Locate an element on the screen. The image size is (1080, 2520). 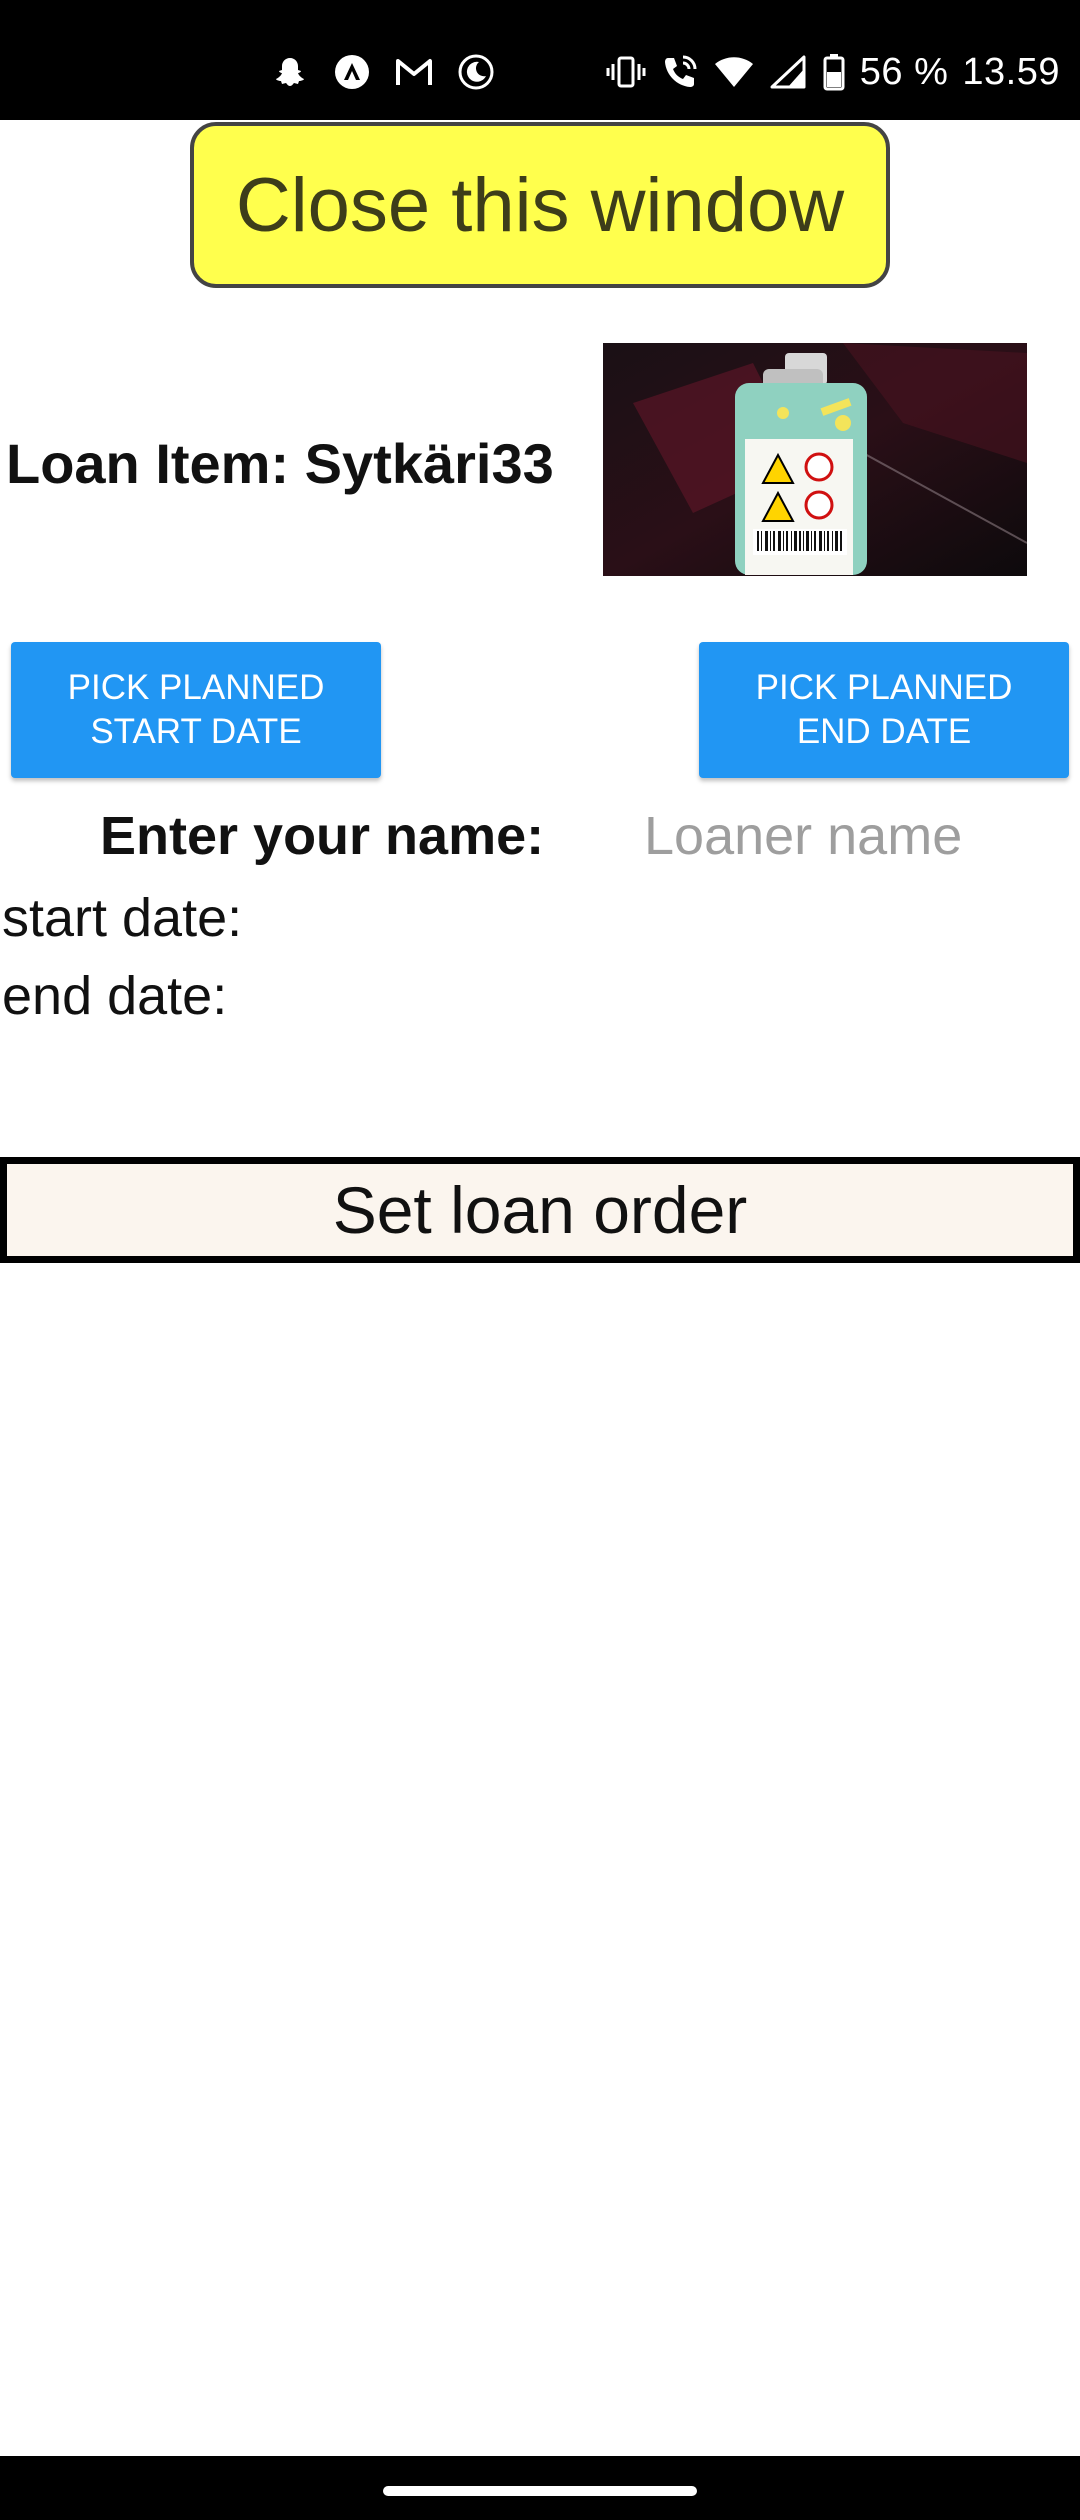
wifi-icon is located at coordinates (734, 72).